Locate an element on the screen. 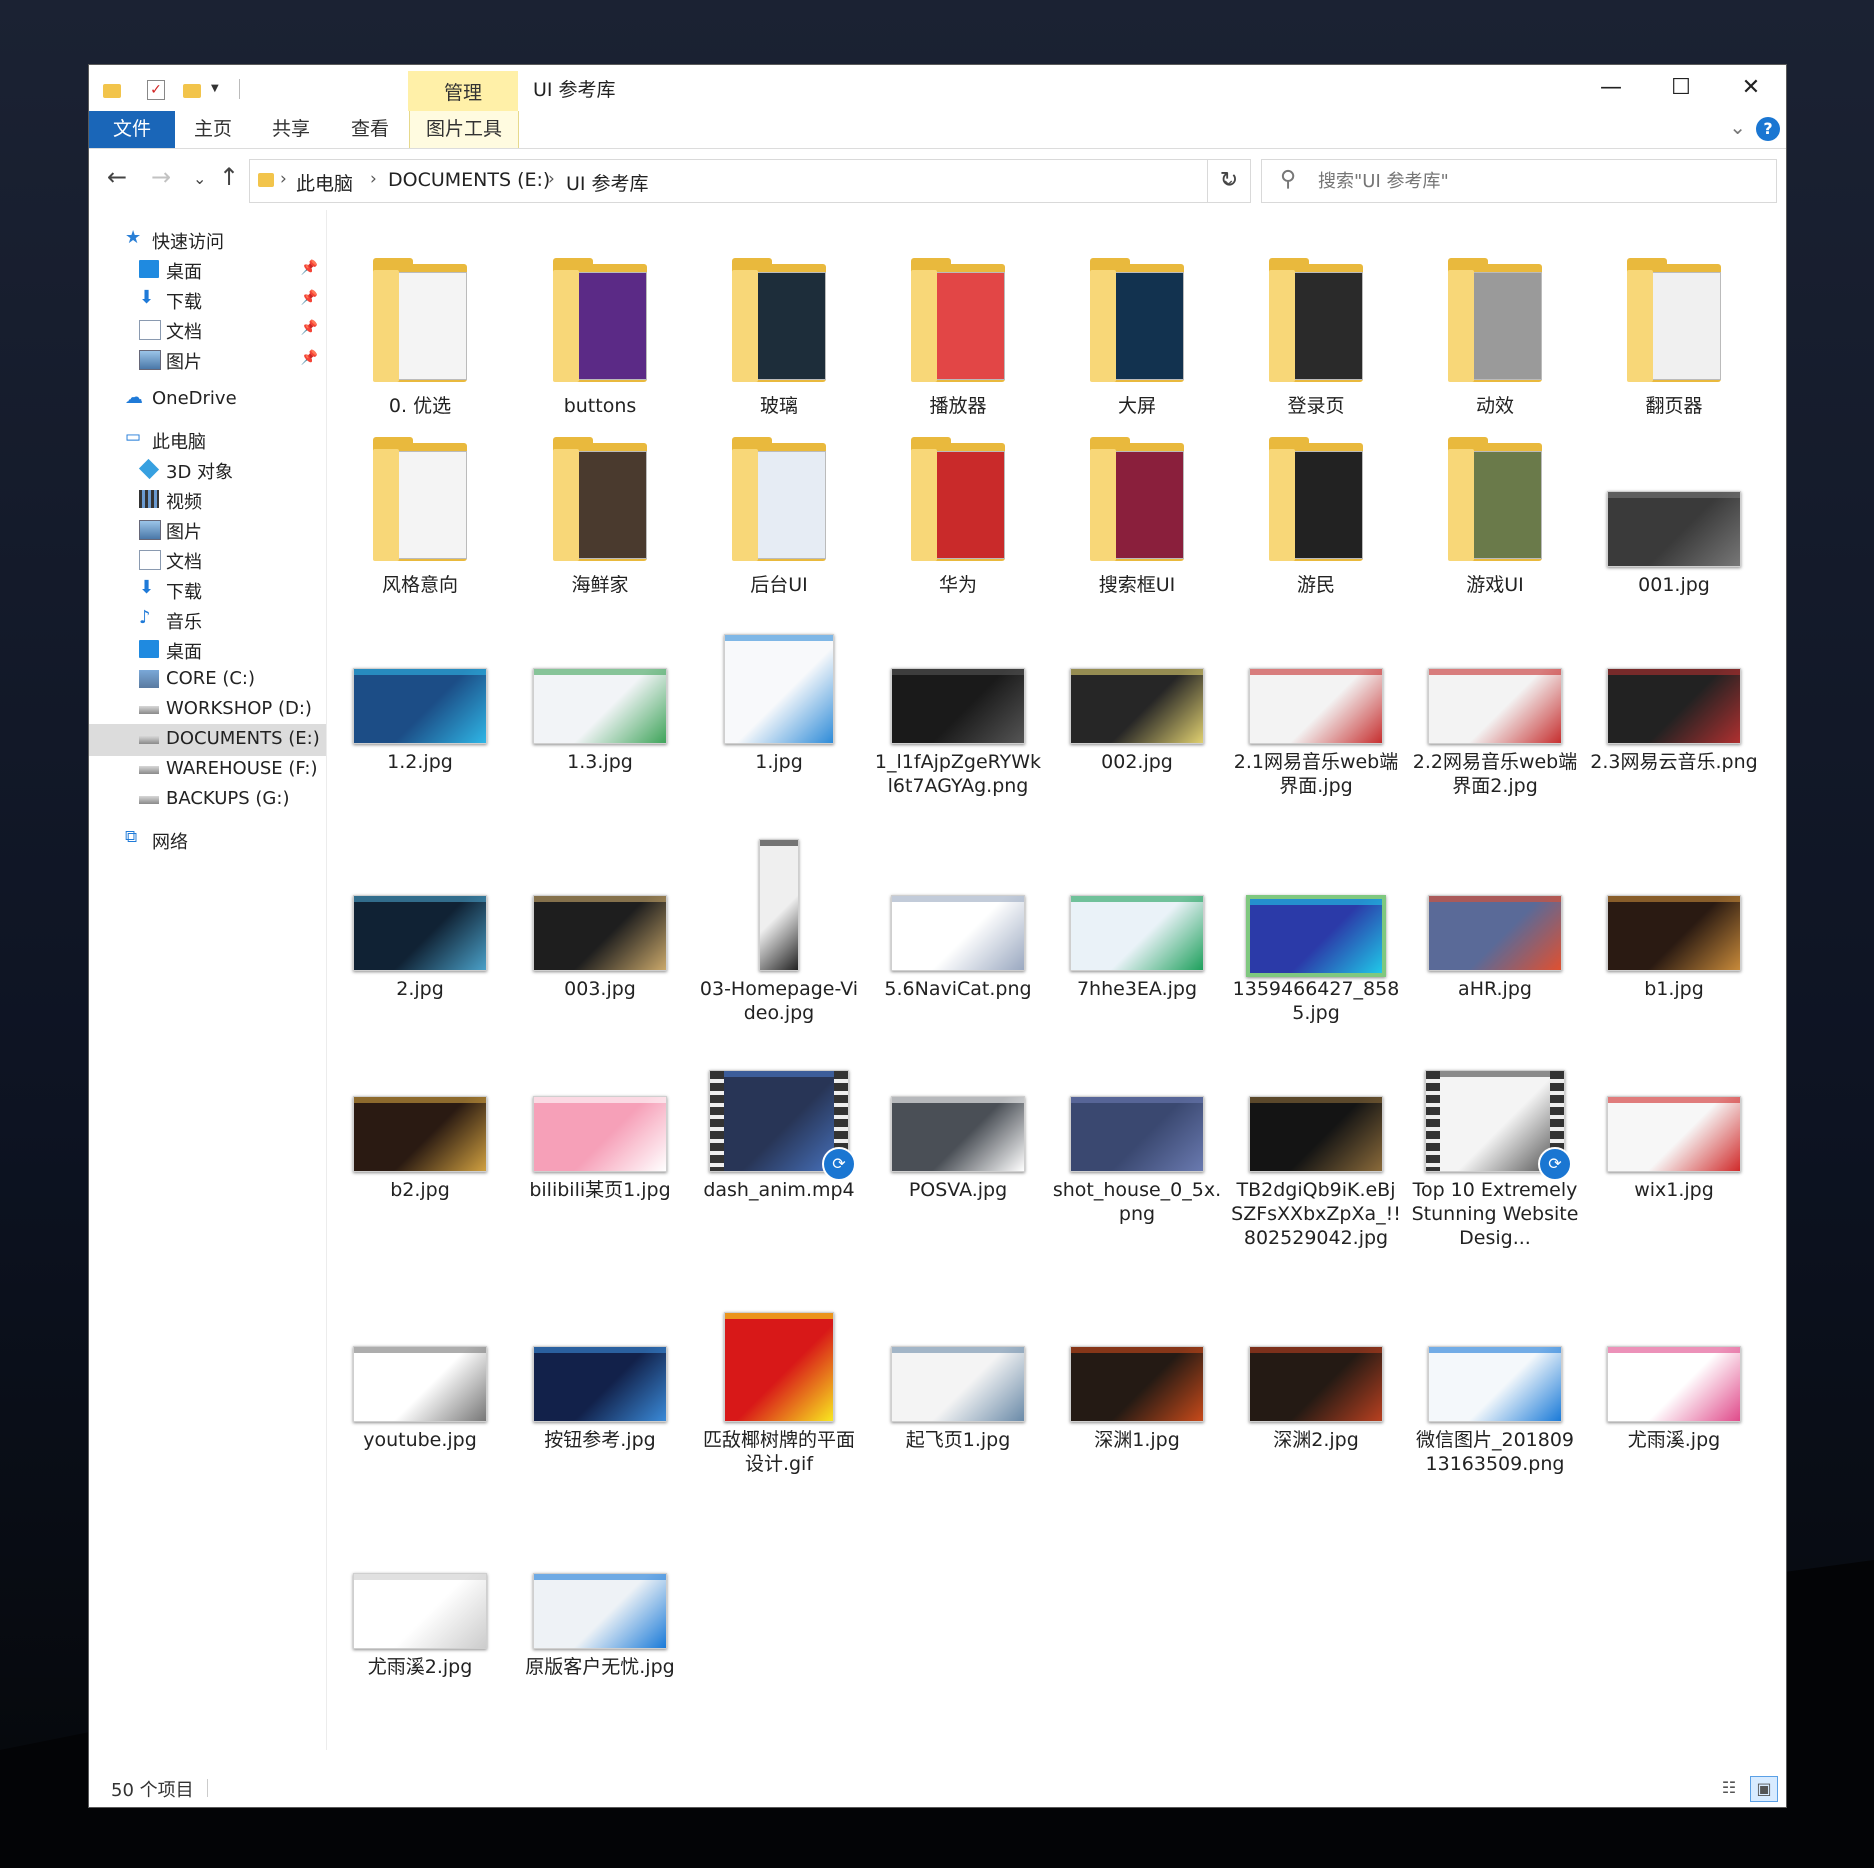 Image resolution: width=1874 pixels, height=1868 pixels. help-icon: ? is located at coordinates (1768, 129).